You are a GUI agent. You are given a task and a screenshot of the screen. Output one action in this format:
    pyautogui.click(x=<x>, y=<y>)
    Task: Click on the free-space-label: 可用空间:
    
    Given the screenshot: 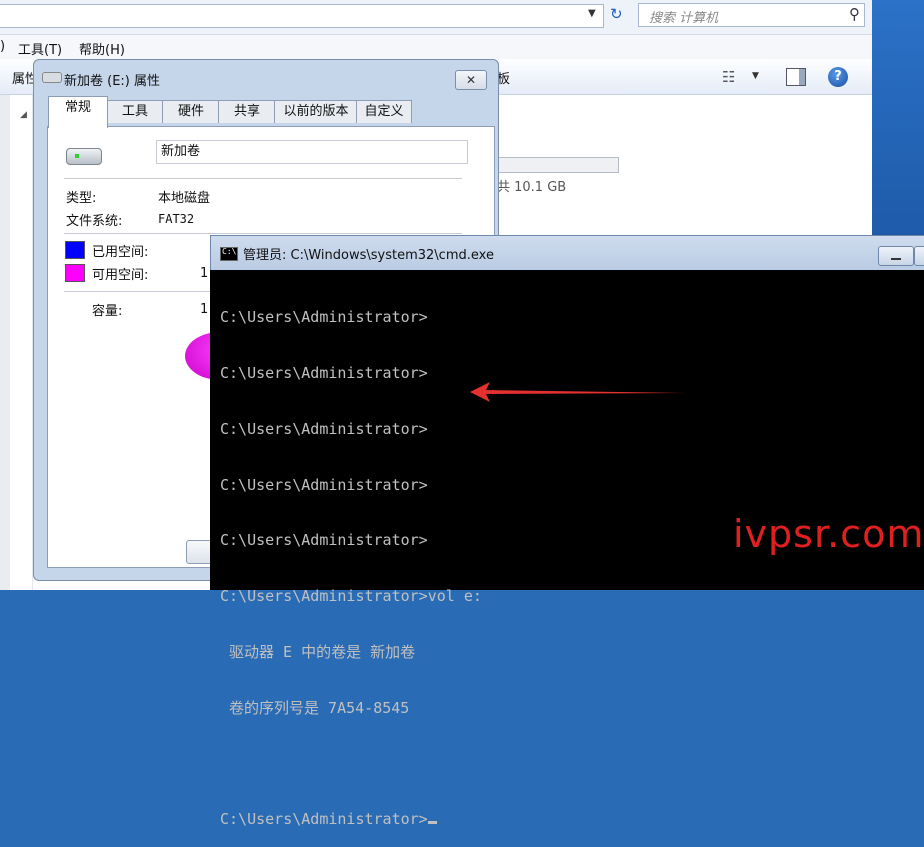 What is the action you would take?
    pyautogui.click(x=120, y=275)
    